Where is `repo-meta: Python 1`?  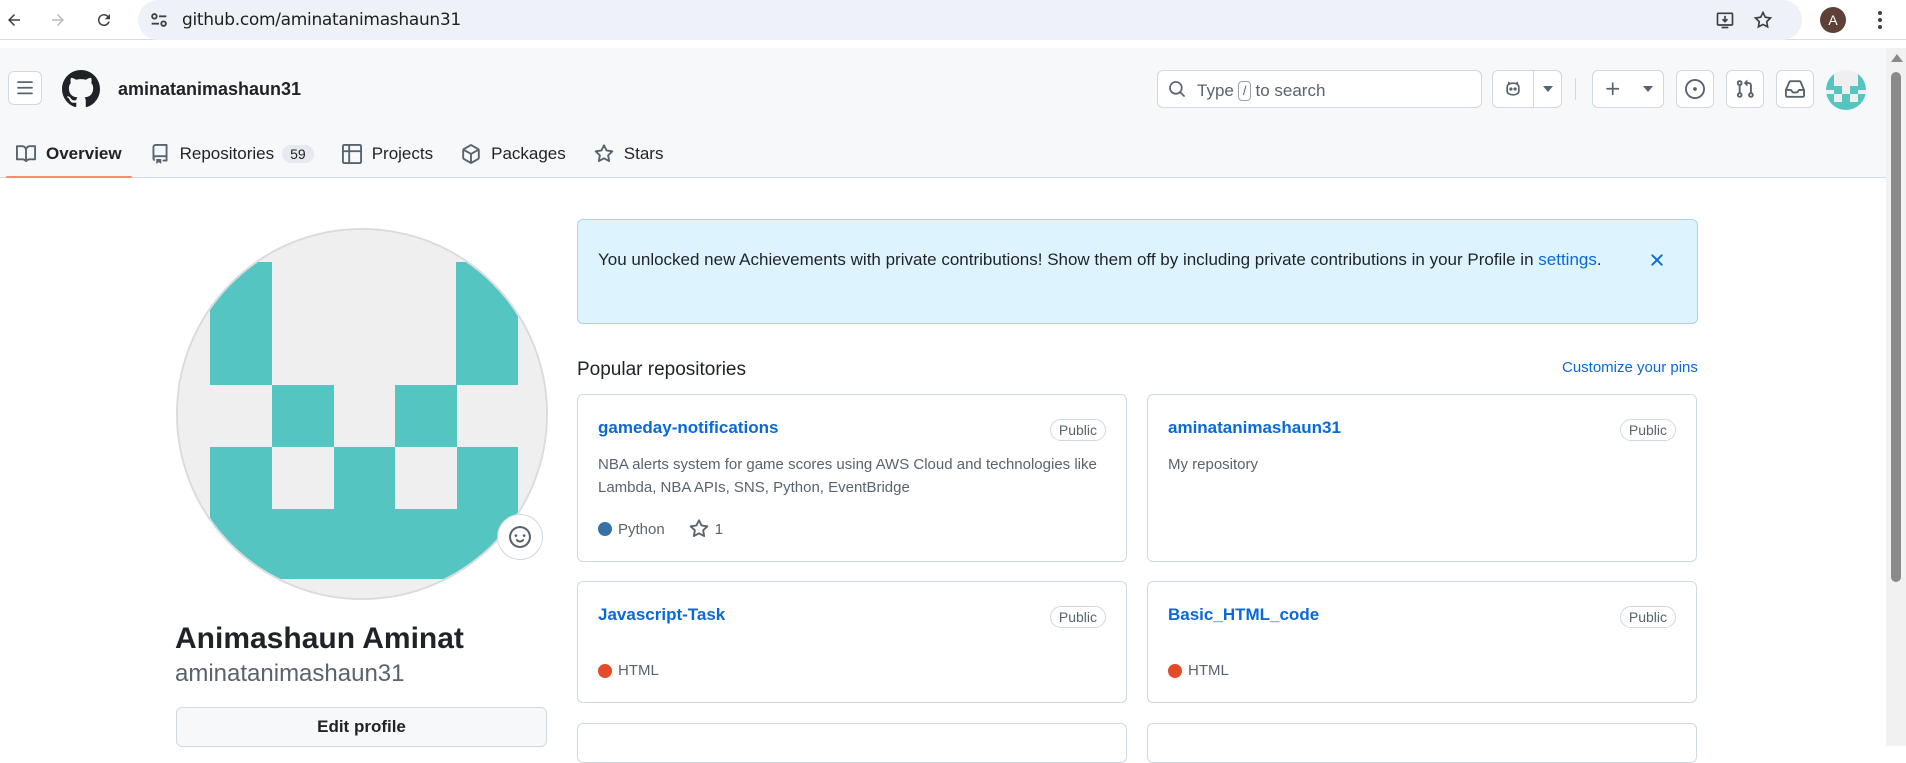
repo-meta: Python 1 is located at coordinates (660, 529).